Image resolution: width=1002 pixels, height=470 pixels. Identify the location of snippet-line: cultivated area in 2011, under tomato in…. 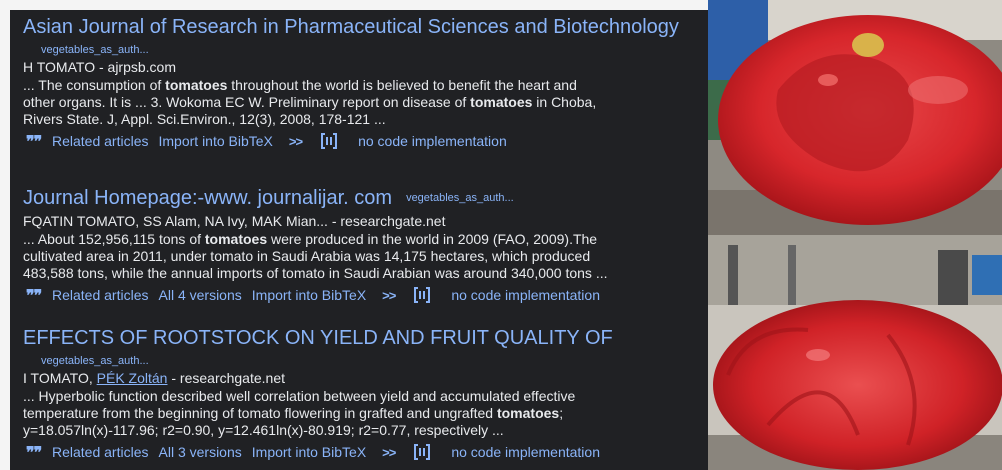
(307, 256).